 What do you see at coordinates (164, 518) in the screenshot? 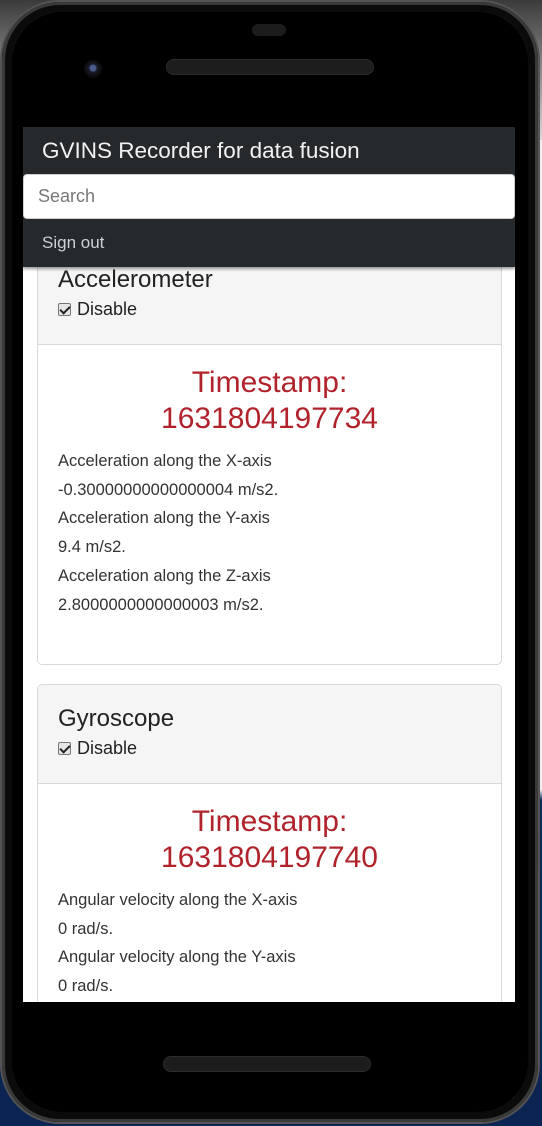
I see `accel-y-label: Acceleration along the Y-axis` at bounding box center [164, 518].